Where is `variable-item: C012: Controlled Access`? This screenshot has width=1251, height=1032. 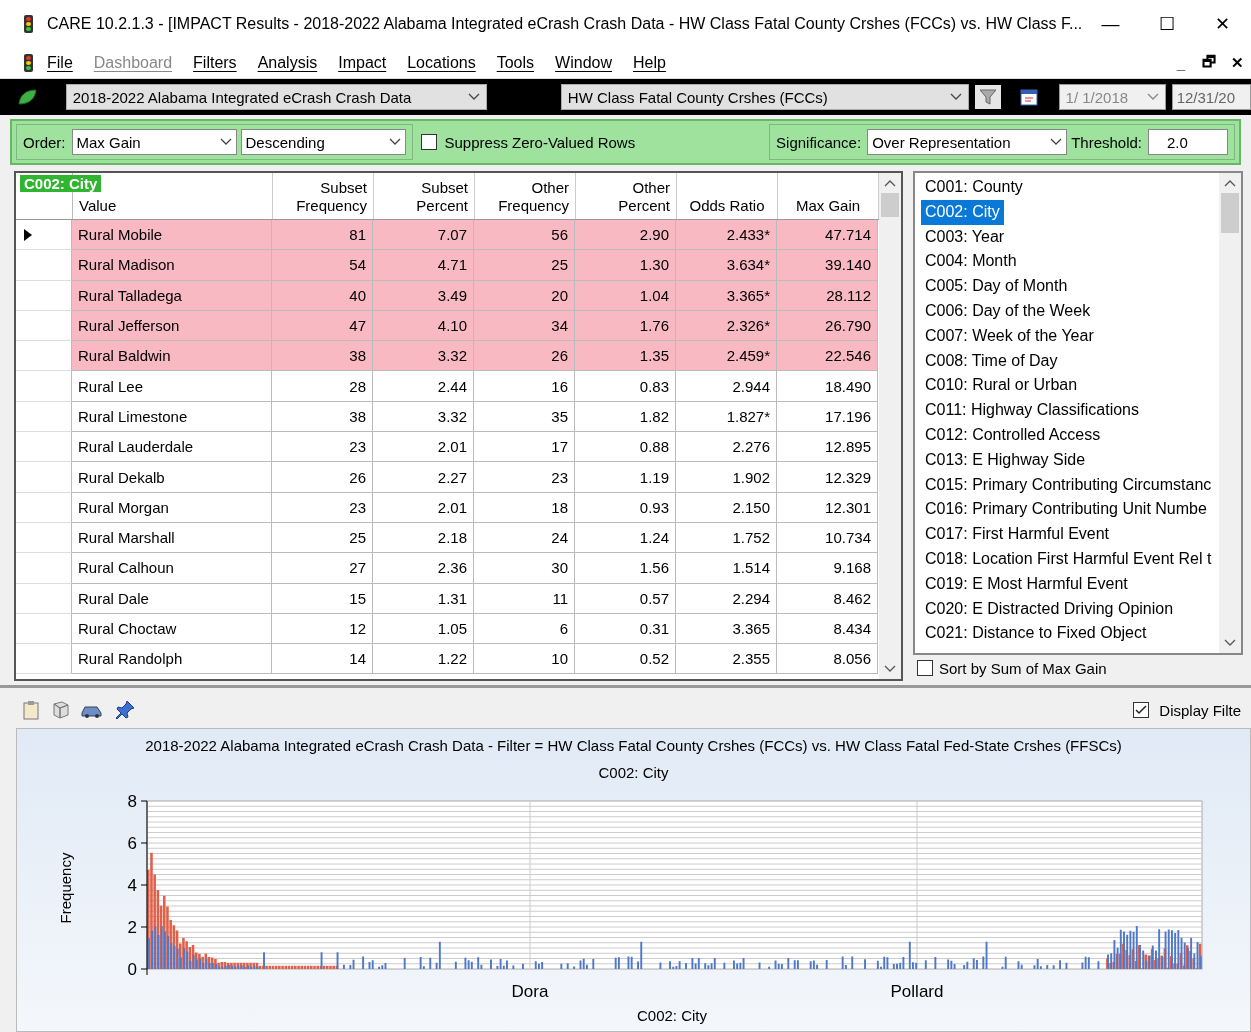
variable-item: C012: Controlled Access is located at coordinates (1013, 435).